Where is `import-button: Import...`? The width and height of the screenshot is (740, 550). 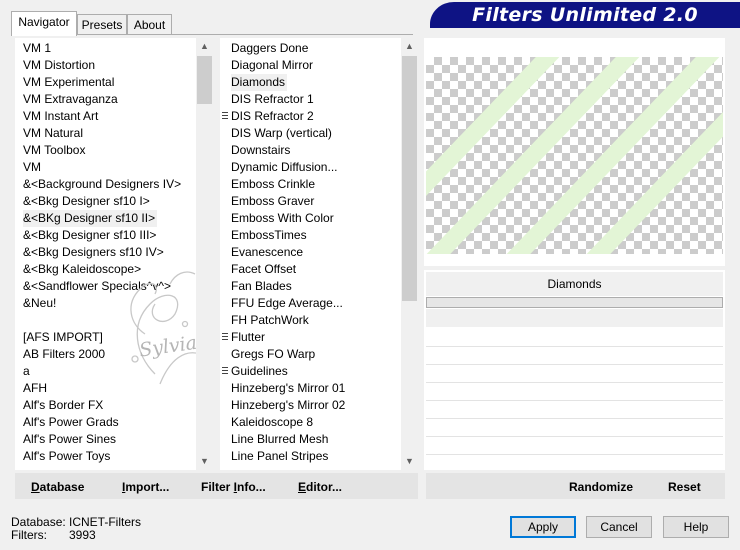 import-button: Import... is located at coordinates (145, 487).